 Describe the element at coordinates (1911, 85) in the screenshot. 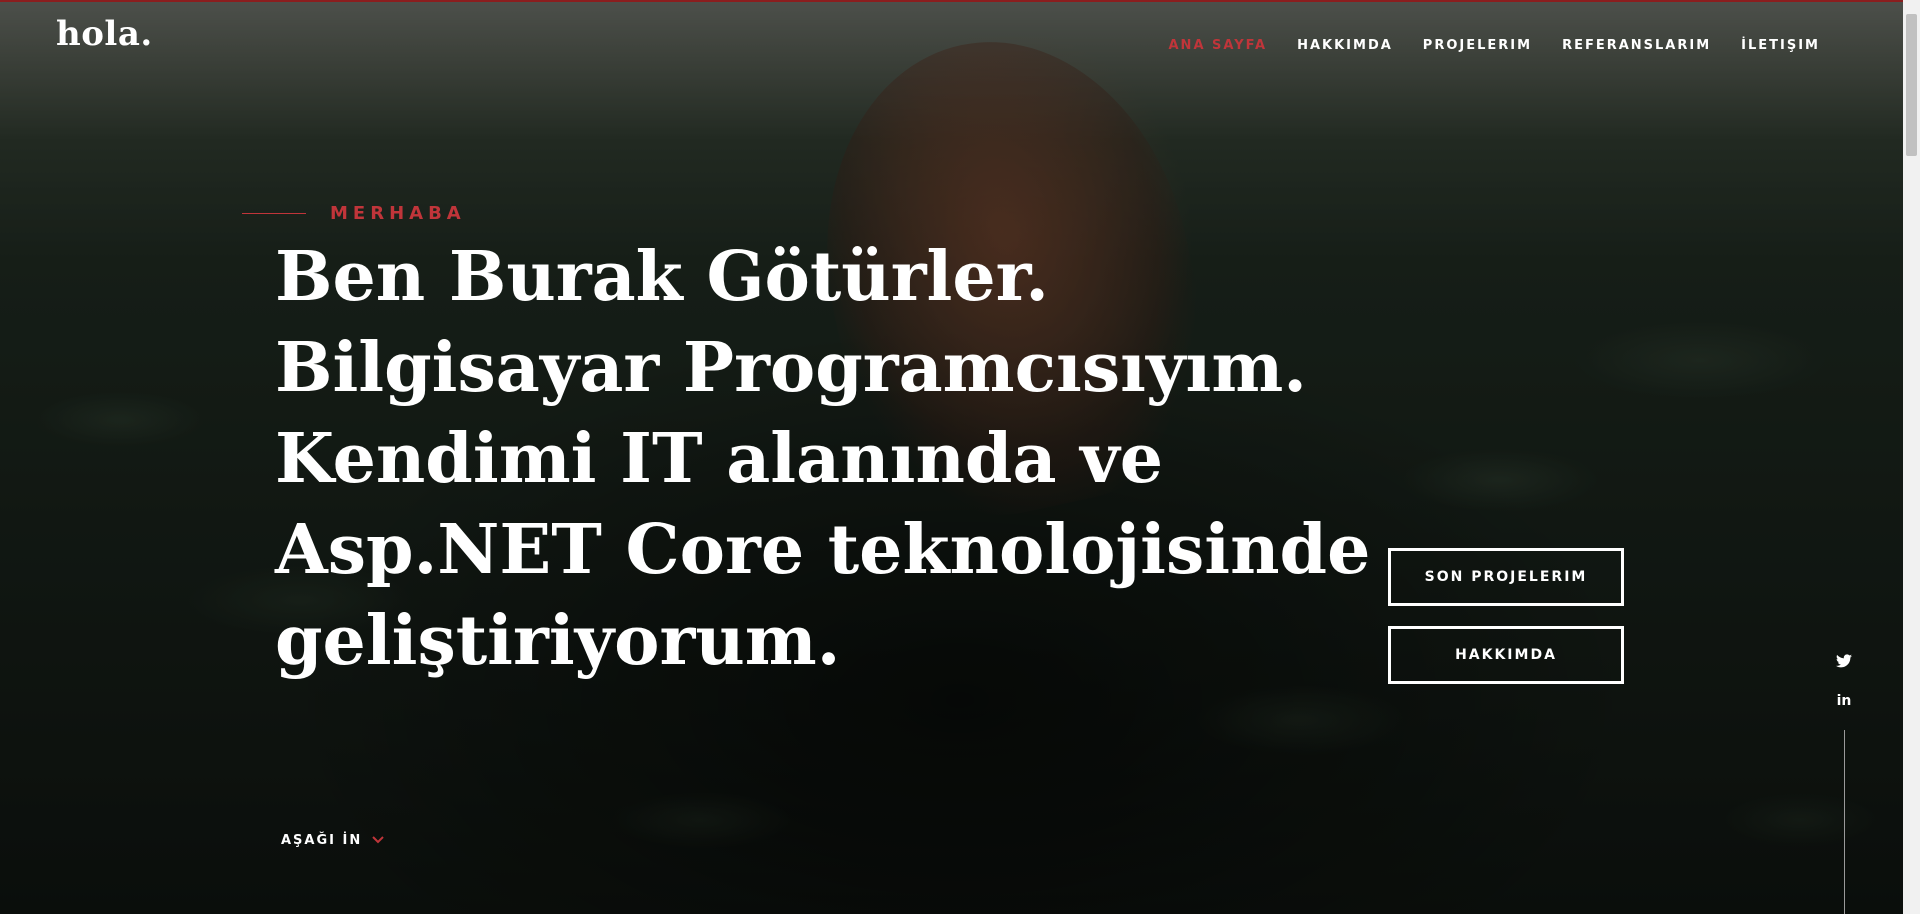

I see `scrollbar-thumb` at that location.